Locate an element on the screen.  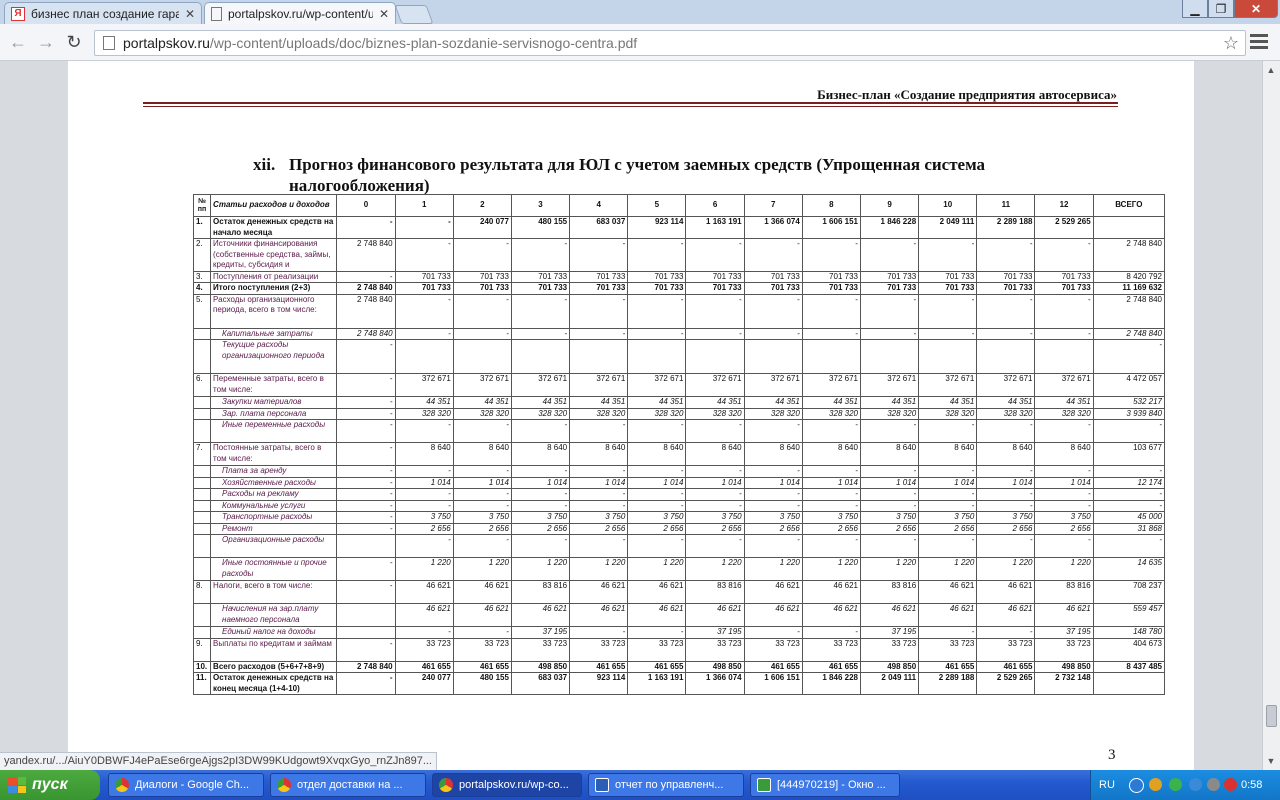
sync-icon is located at coordinates (1195, 784).